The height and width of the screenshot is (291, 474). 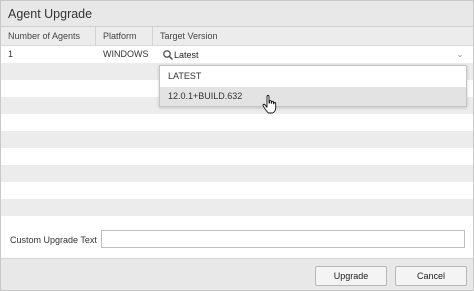 What do you see at coordinates (313, 55) in the screenshot?
I see `target-version-select: Latest ⌄` at bounding box center [313, 55].